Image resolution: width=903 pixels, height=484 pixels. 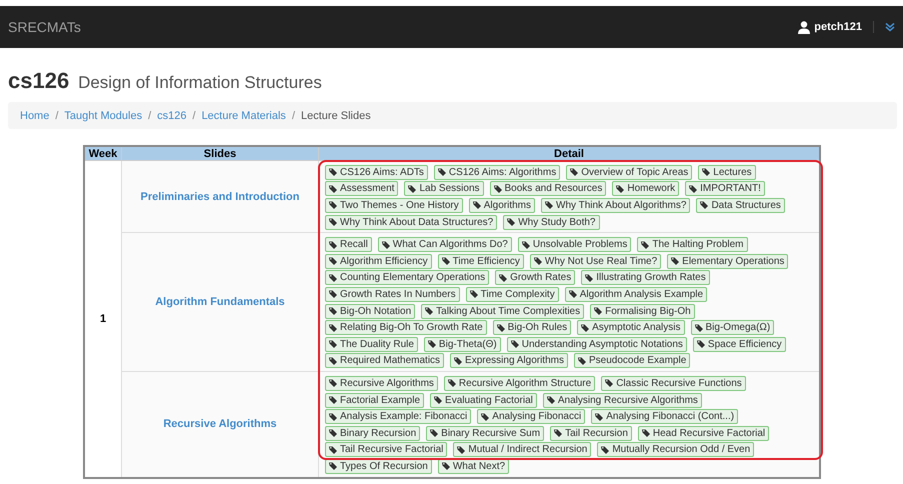 I want to click on tag-link: Formalising Big-Oh, so click(x=642, y=311).